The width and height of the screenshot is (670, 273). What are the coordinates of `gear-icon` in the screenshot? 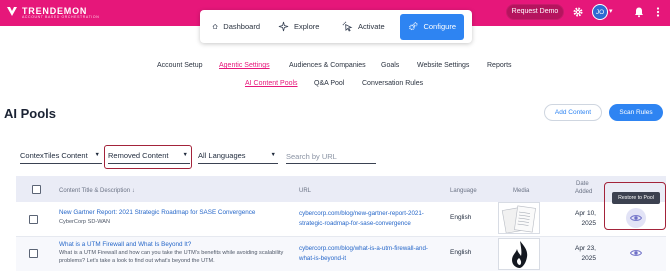 It's located at (578, 12).